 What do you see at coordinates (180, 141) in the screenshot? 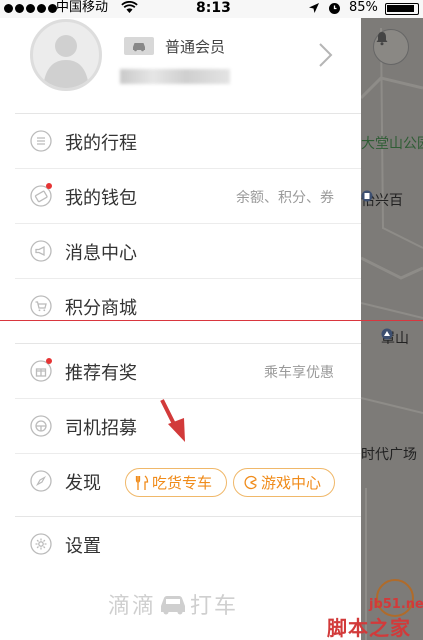
I see `menu-item-trips: 我的行程` at bounding box center [180, 141].